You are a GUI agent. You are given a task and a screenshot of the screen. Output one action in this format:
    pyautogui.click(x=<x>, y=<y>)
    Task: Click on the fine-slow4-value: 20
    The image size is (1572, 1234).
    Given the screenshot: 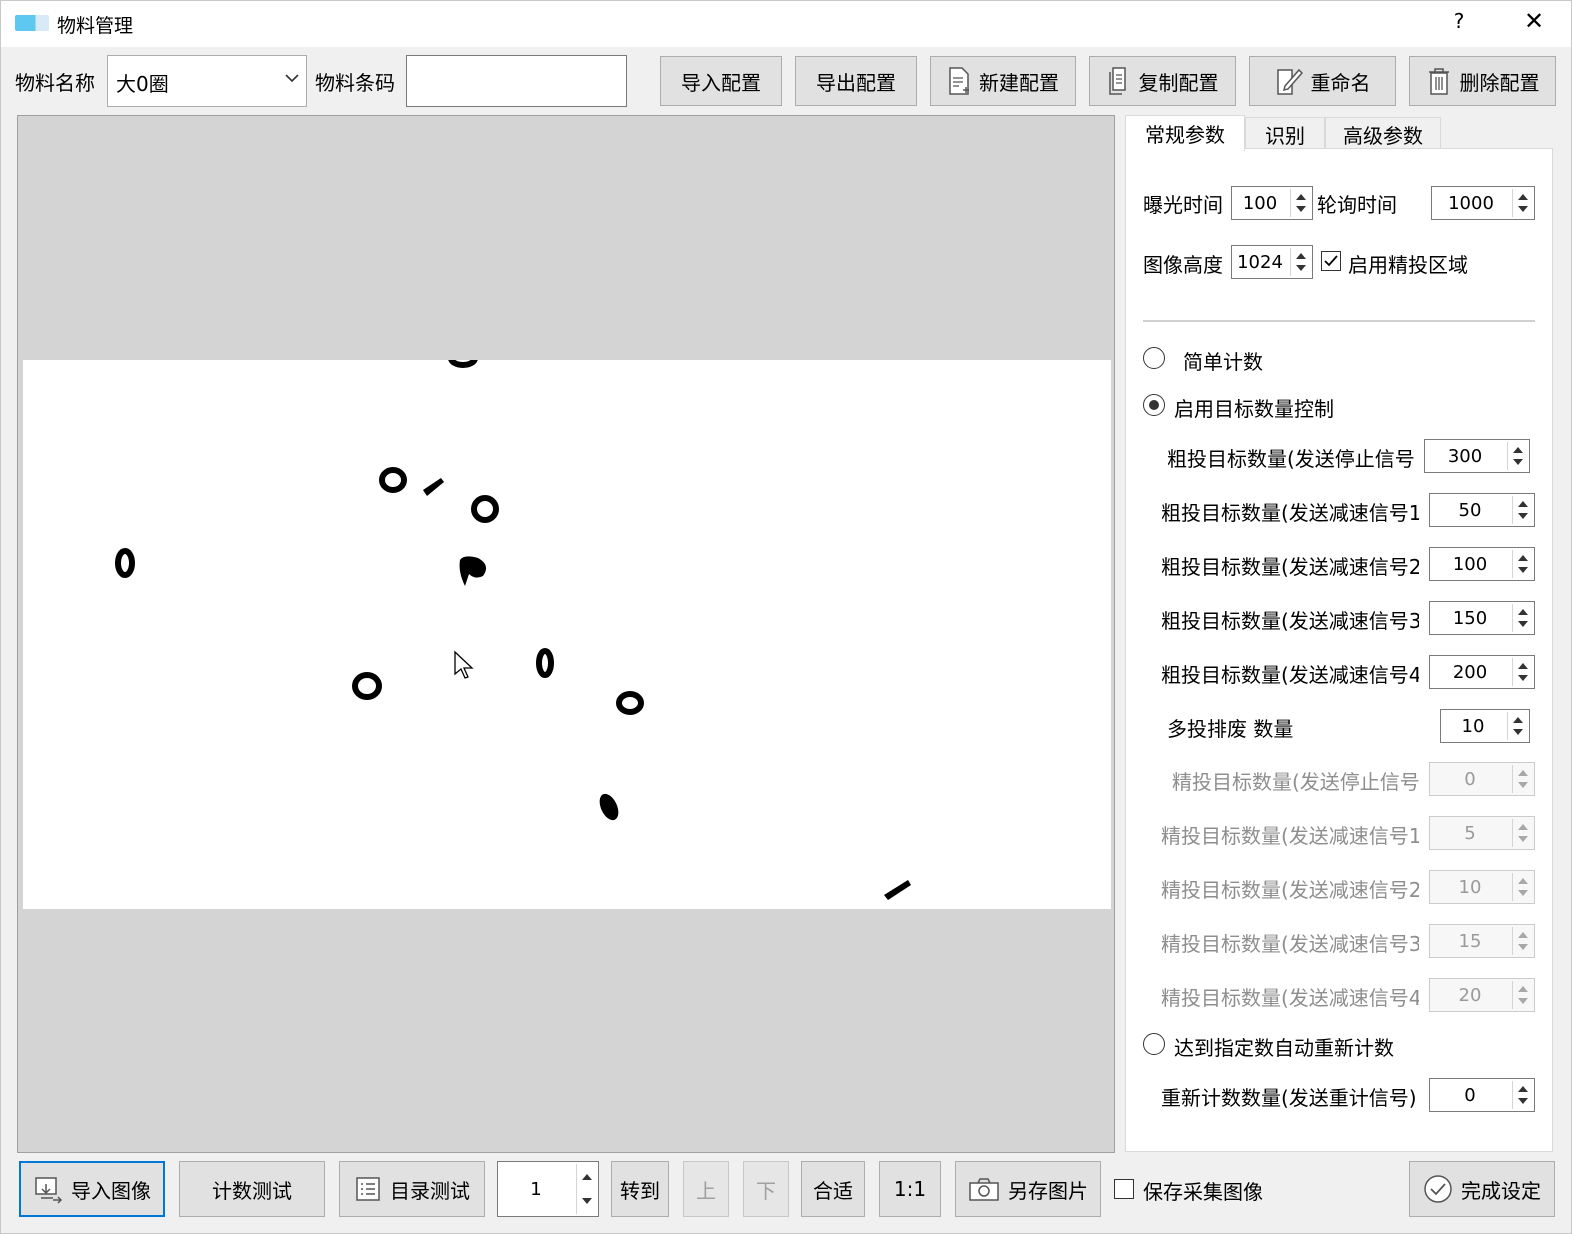 What is the action you would take?
    pyautogui.click(x=1470, y=995)
    